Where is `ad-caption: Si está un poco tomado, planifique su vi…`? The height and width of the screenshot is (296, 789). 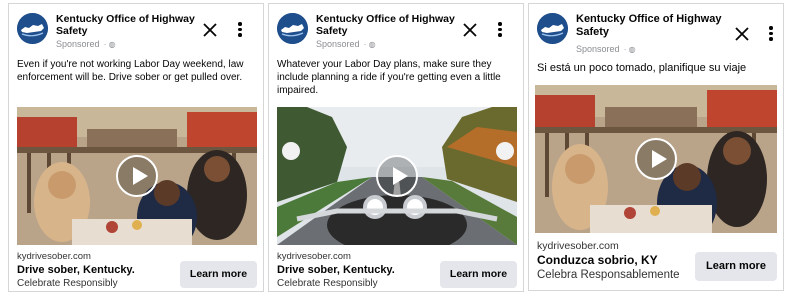 ad-caption: Si está un poco tomado, planifique su vi… is located at coordinates (642, 68).